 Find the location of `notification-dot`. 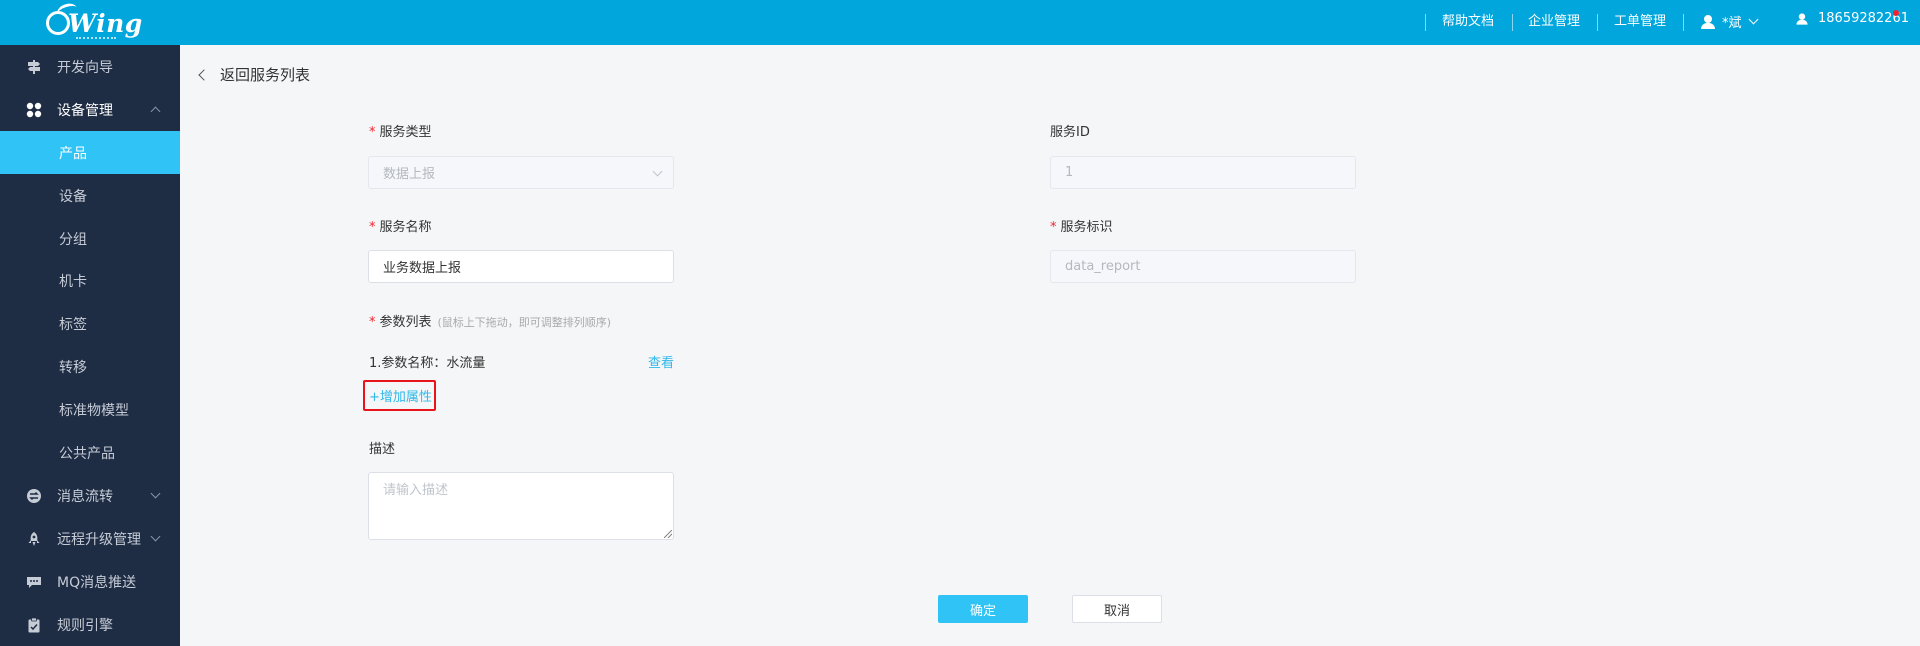

notification-dot is located at coordinates (1896, 13).